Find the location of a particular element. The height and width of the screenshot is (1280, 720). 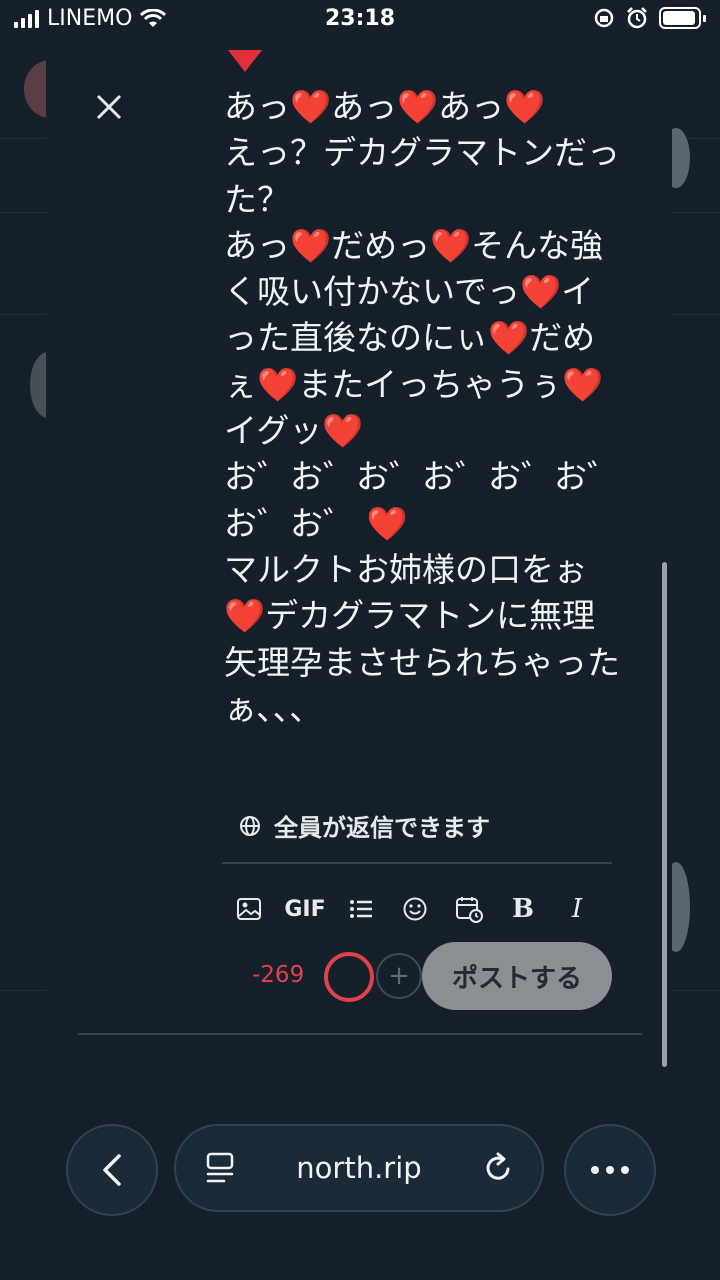

character-count: -269 is located at coordinates (278, 975).